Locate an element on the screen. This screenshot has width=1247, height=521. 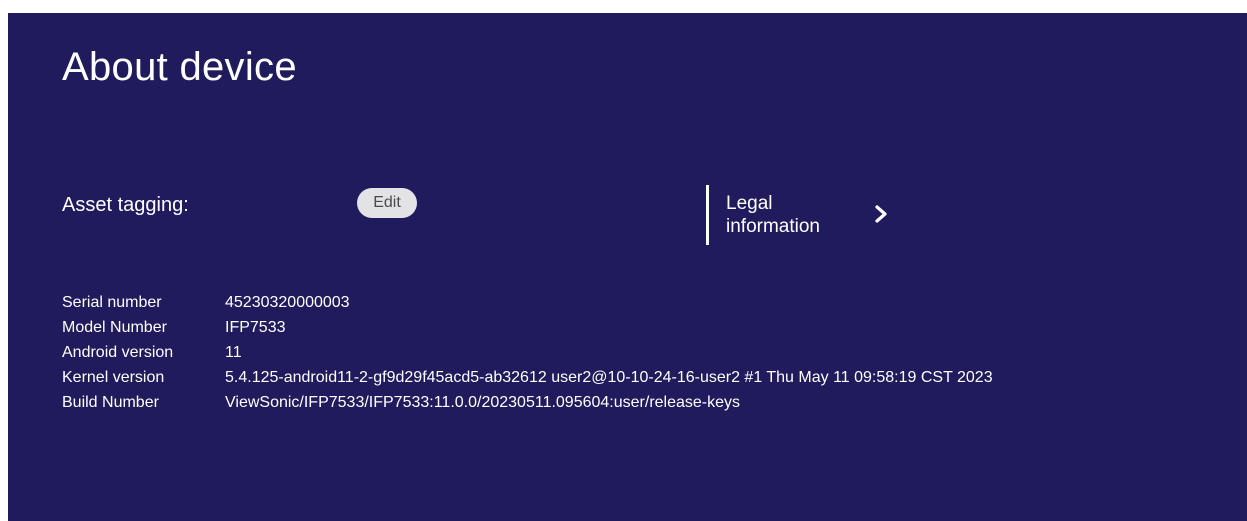
legal-divider is located at coordinates (707, 215).